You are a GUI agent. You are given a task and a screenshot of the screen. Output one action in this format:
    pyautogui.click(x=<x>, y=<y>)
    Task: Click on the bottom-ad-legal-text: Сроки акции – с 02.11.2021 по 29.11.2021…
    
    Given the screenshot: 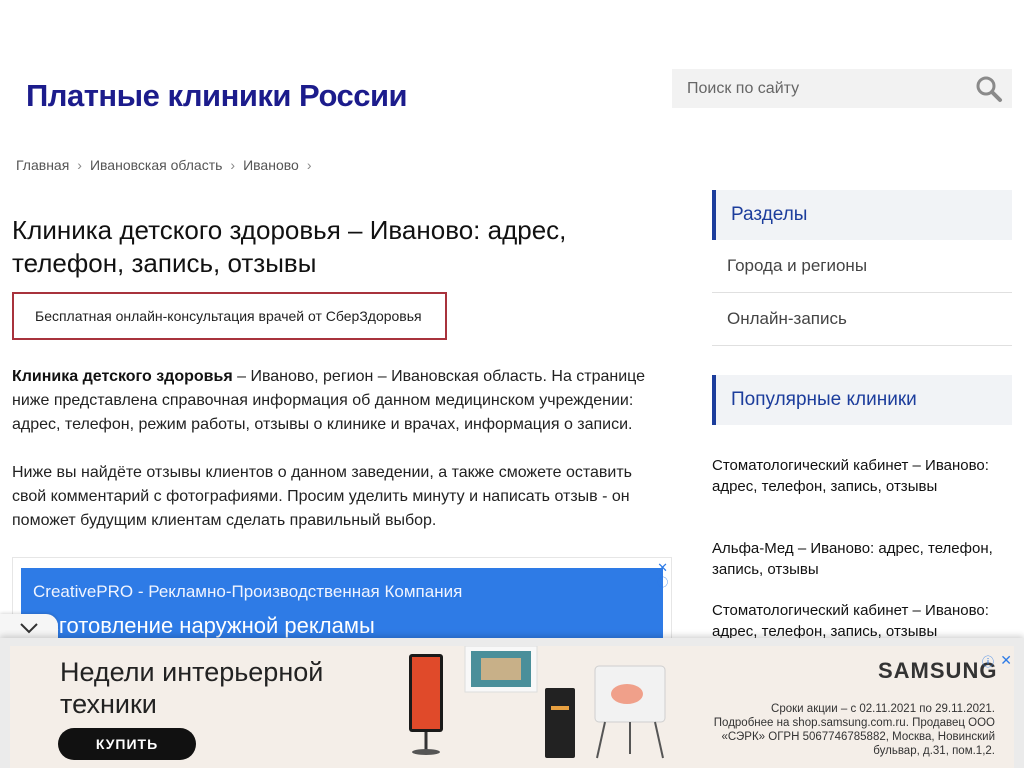 What is the action you would take?
    pyautogui.click(x=854, y=730)
    